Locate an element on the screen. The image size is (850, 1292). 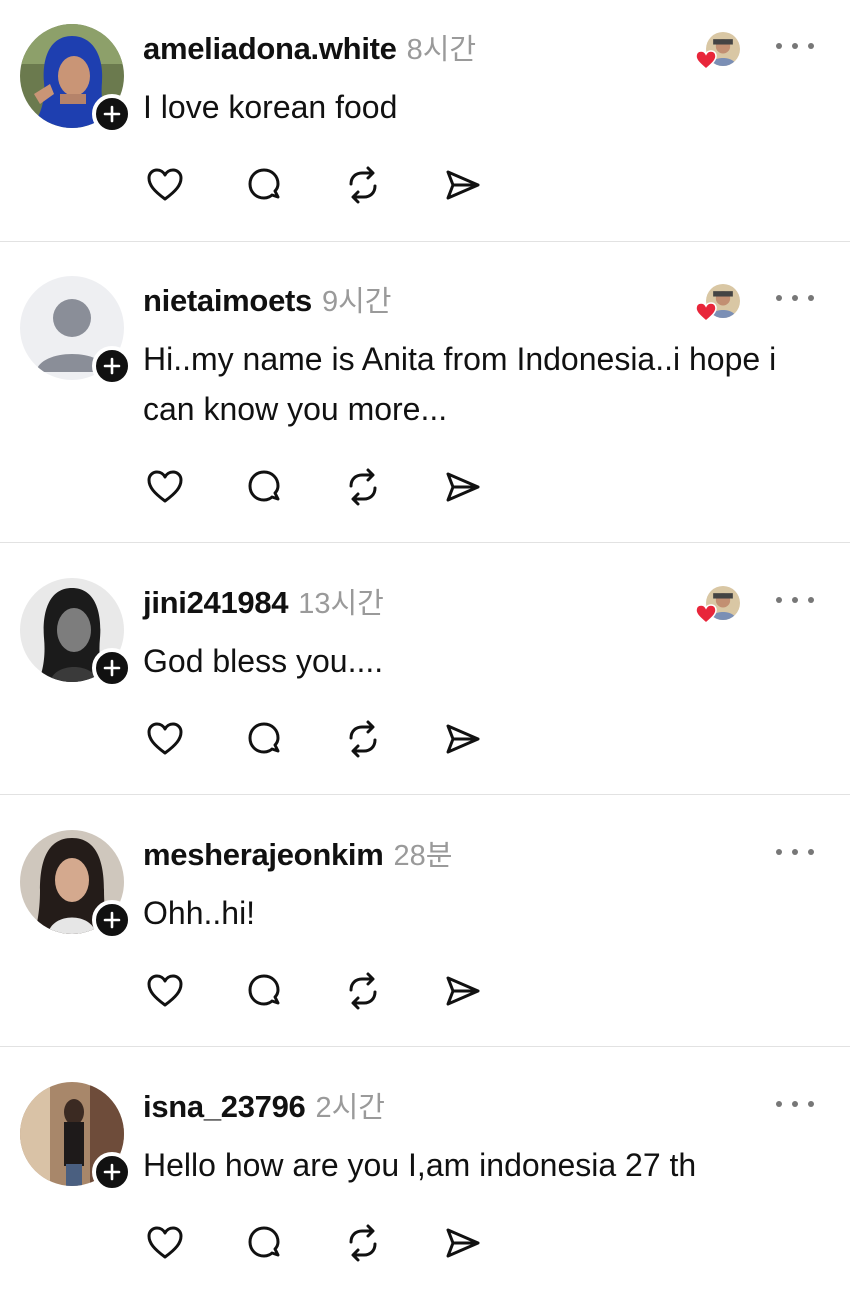
post-meta: jini241984 13시간 is located at coordinates (263, 601).